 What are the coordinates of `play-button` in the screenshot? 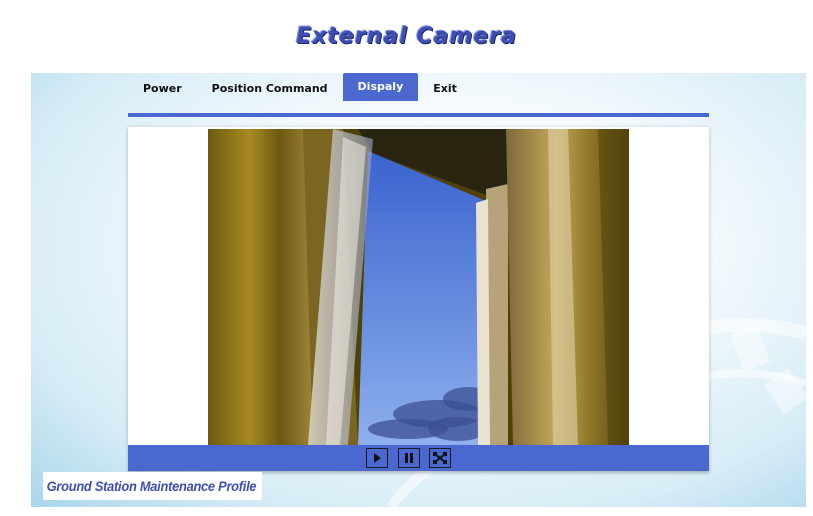 It's located at (377, 458).